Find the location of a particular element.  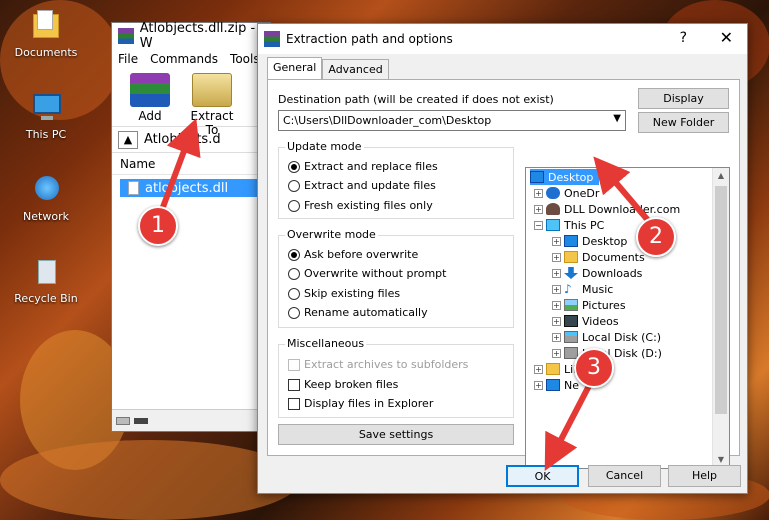

annotation-badge-1: 1 is located at coordinates (158, 226).